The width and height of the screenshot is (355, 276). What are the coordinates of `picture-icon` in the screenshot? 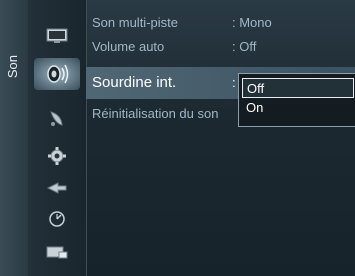 It's located at (57, 36).